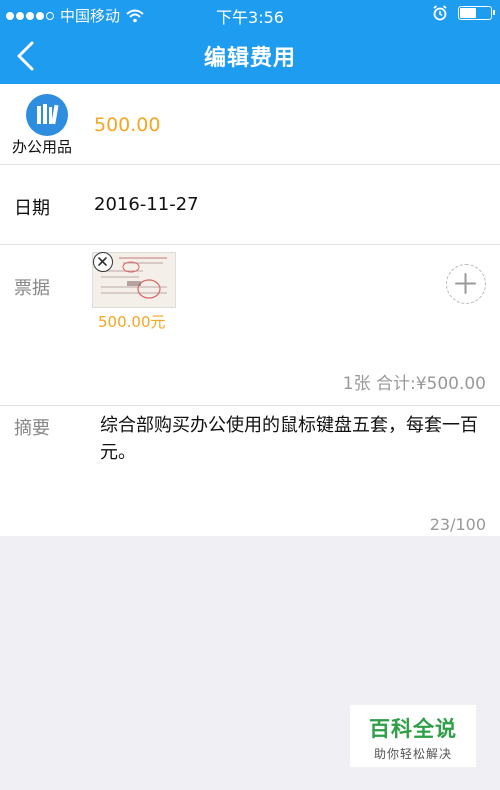 Image resolution: width=500 pixels, height=790 pixels. I want to click on memo-input: 综合部购买办公使用的鼠标键盘五套，每套一百元。, so click(290, 439).